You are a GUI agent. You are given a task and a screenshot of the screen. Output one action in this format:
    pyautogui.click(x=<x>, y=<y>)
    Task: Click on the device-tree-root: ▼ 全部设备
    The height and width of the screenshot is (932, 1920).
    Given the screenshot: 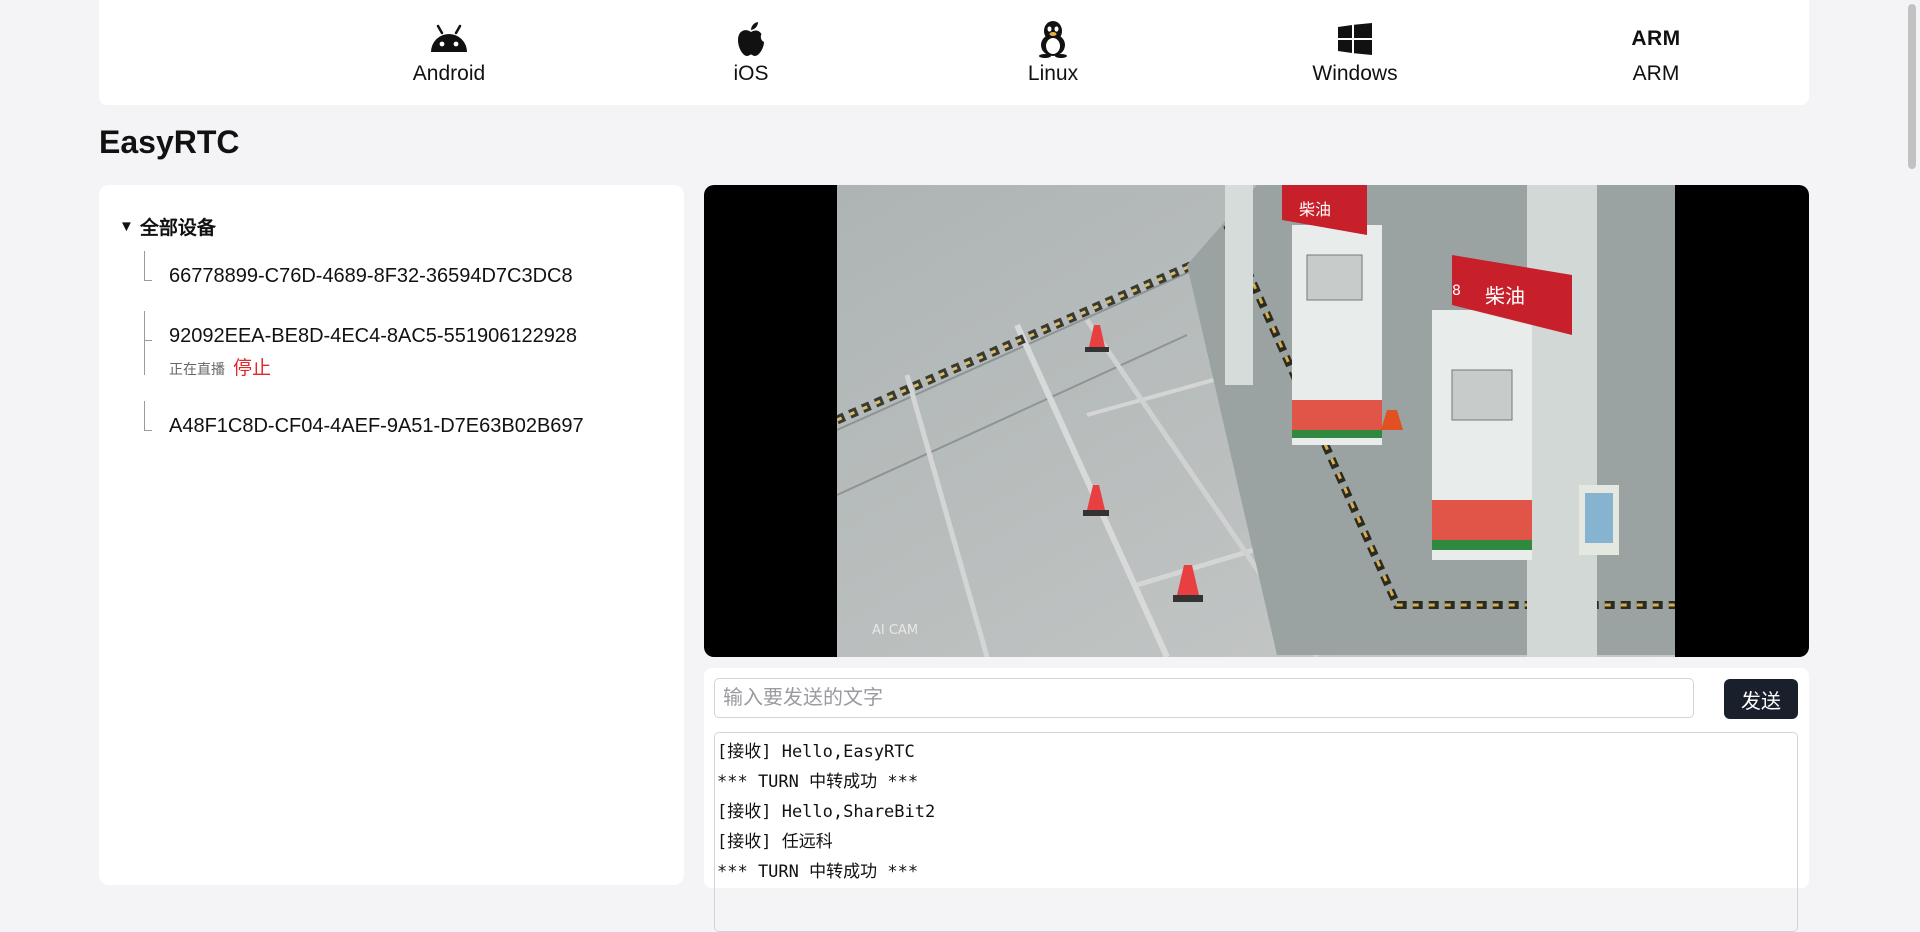 What is the action you would take?
    pyautogui.click(x=167, y=226)
    